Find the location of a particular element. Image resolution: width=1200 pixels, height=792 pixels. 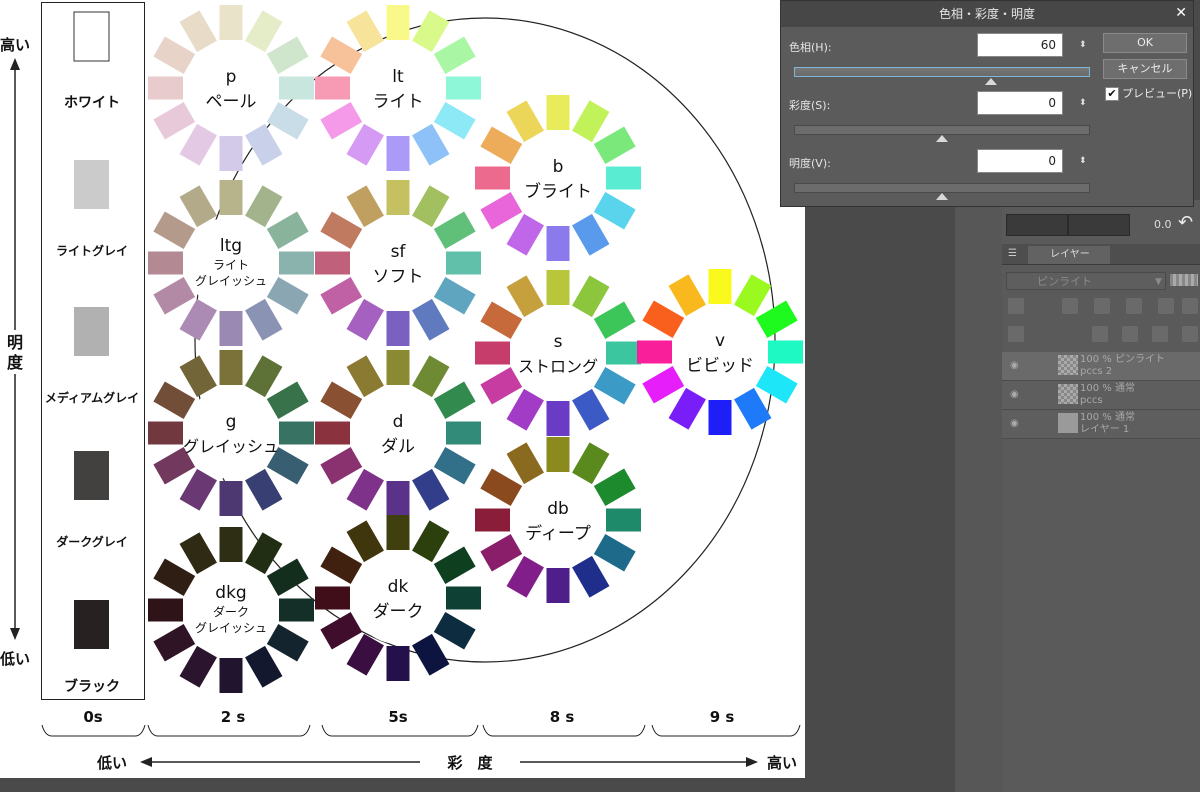

tone-name: ダル is located at coordinates (398, 447).